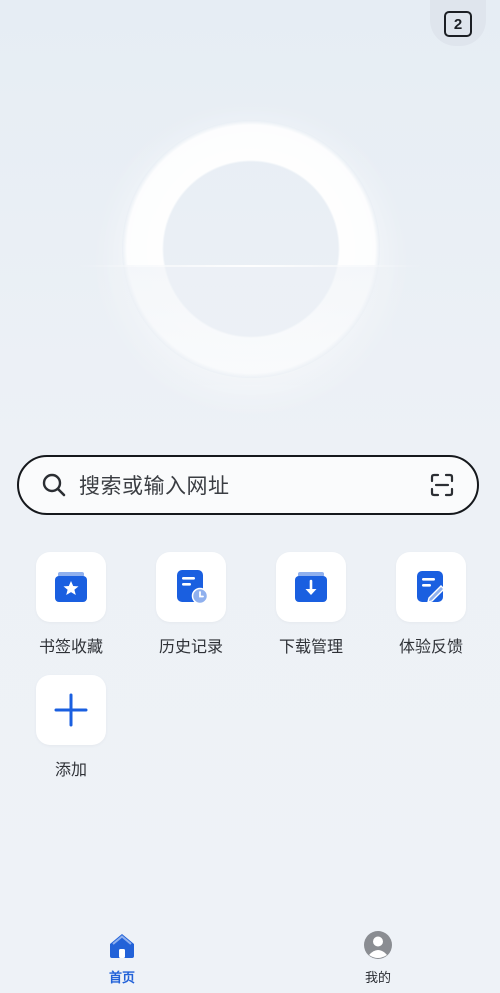 The height and width of the screenshot is (993, 500). I want to click on search-icon, so click(54, 485).